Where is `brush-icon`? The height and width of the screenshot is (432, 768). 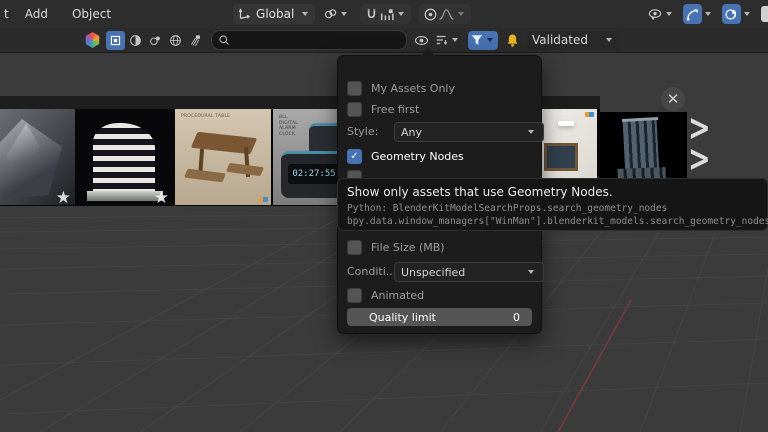 brush-icon is located at coordinates (195, 40).